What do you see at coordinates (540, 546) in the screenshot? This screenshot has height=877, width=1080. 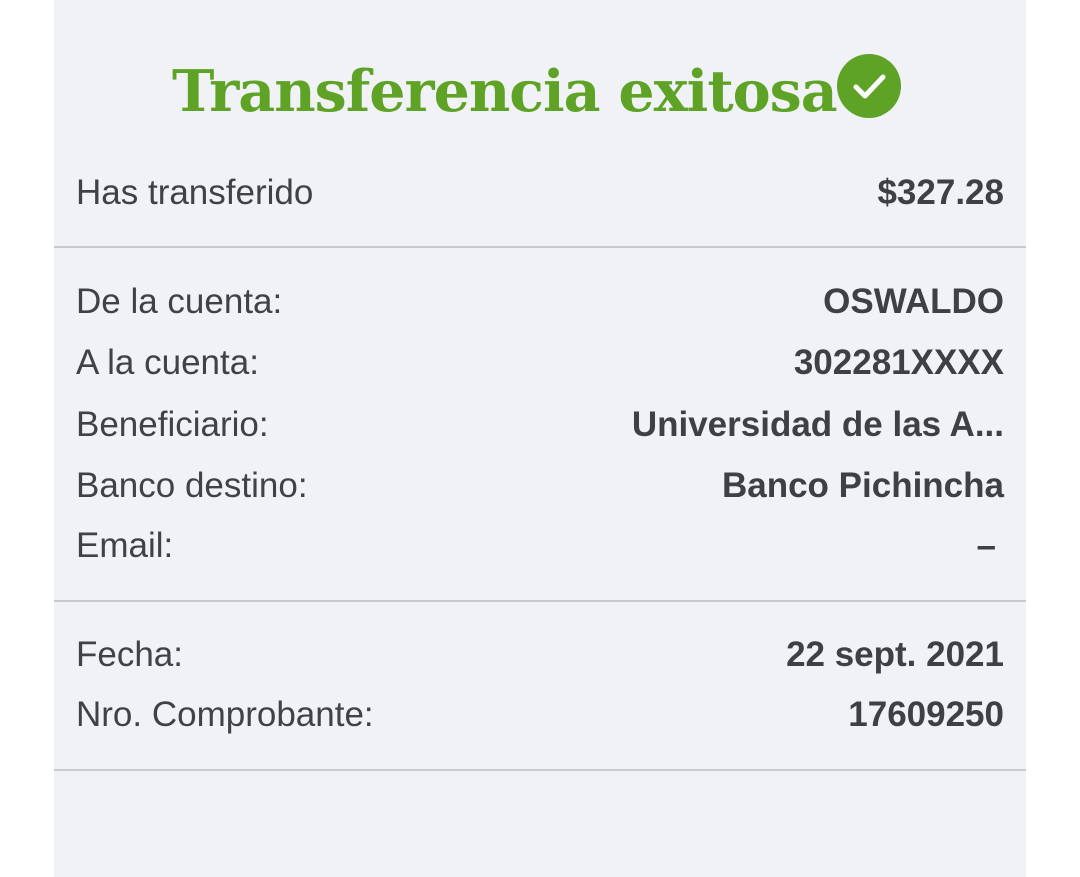 I see `email-row: Email: –` at bounding box center [540, 546].